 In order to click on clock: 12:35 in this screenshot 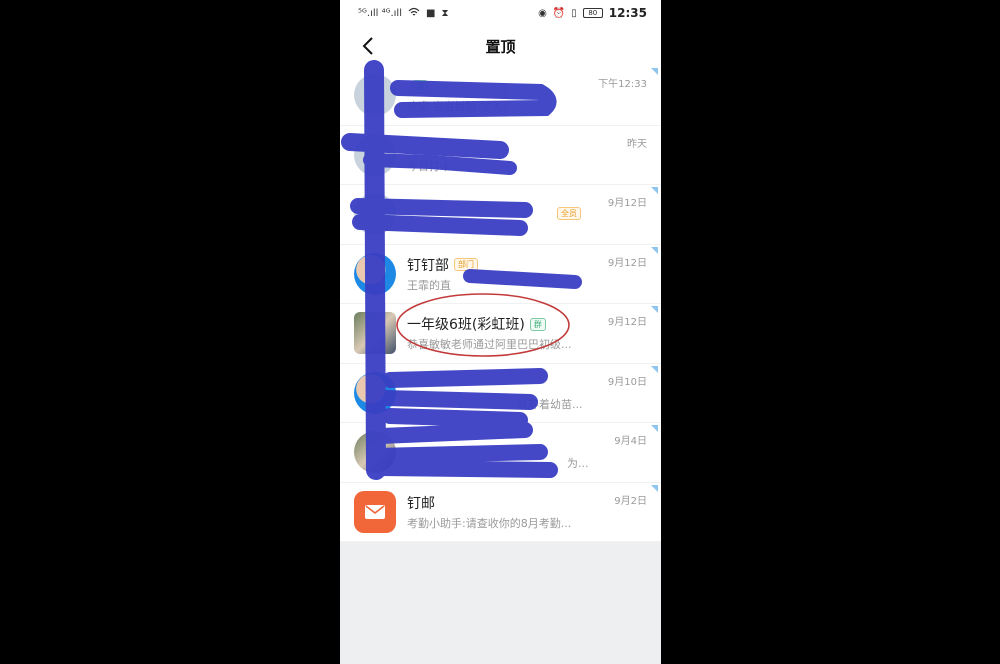, I will do `click(627, 13)`.